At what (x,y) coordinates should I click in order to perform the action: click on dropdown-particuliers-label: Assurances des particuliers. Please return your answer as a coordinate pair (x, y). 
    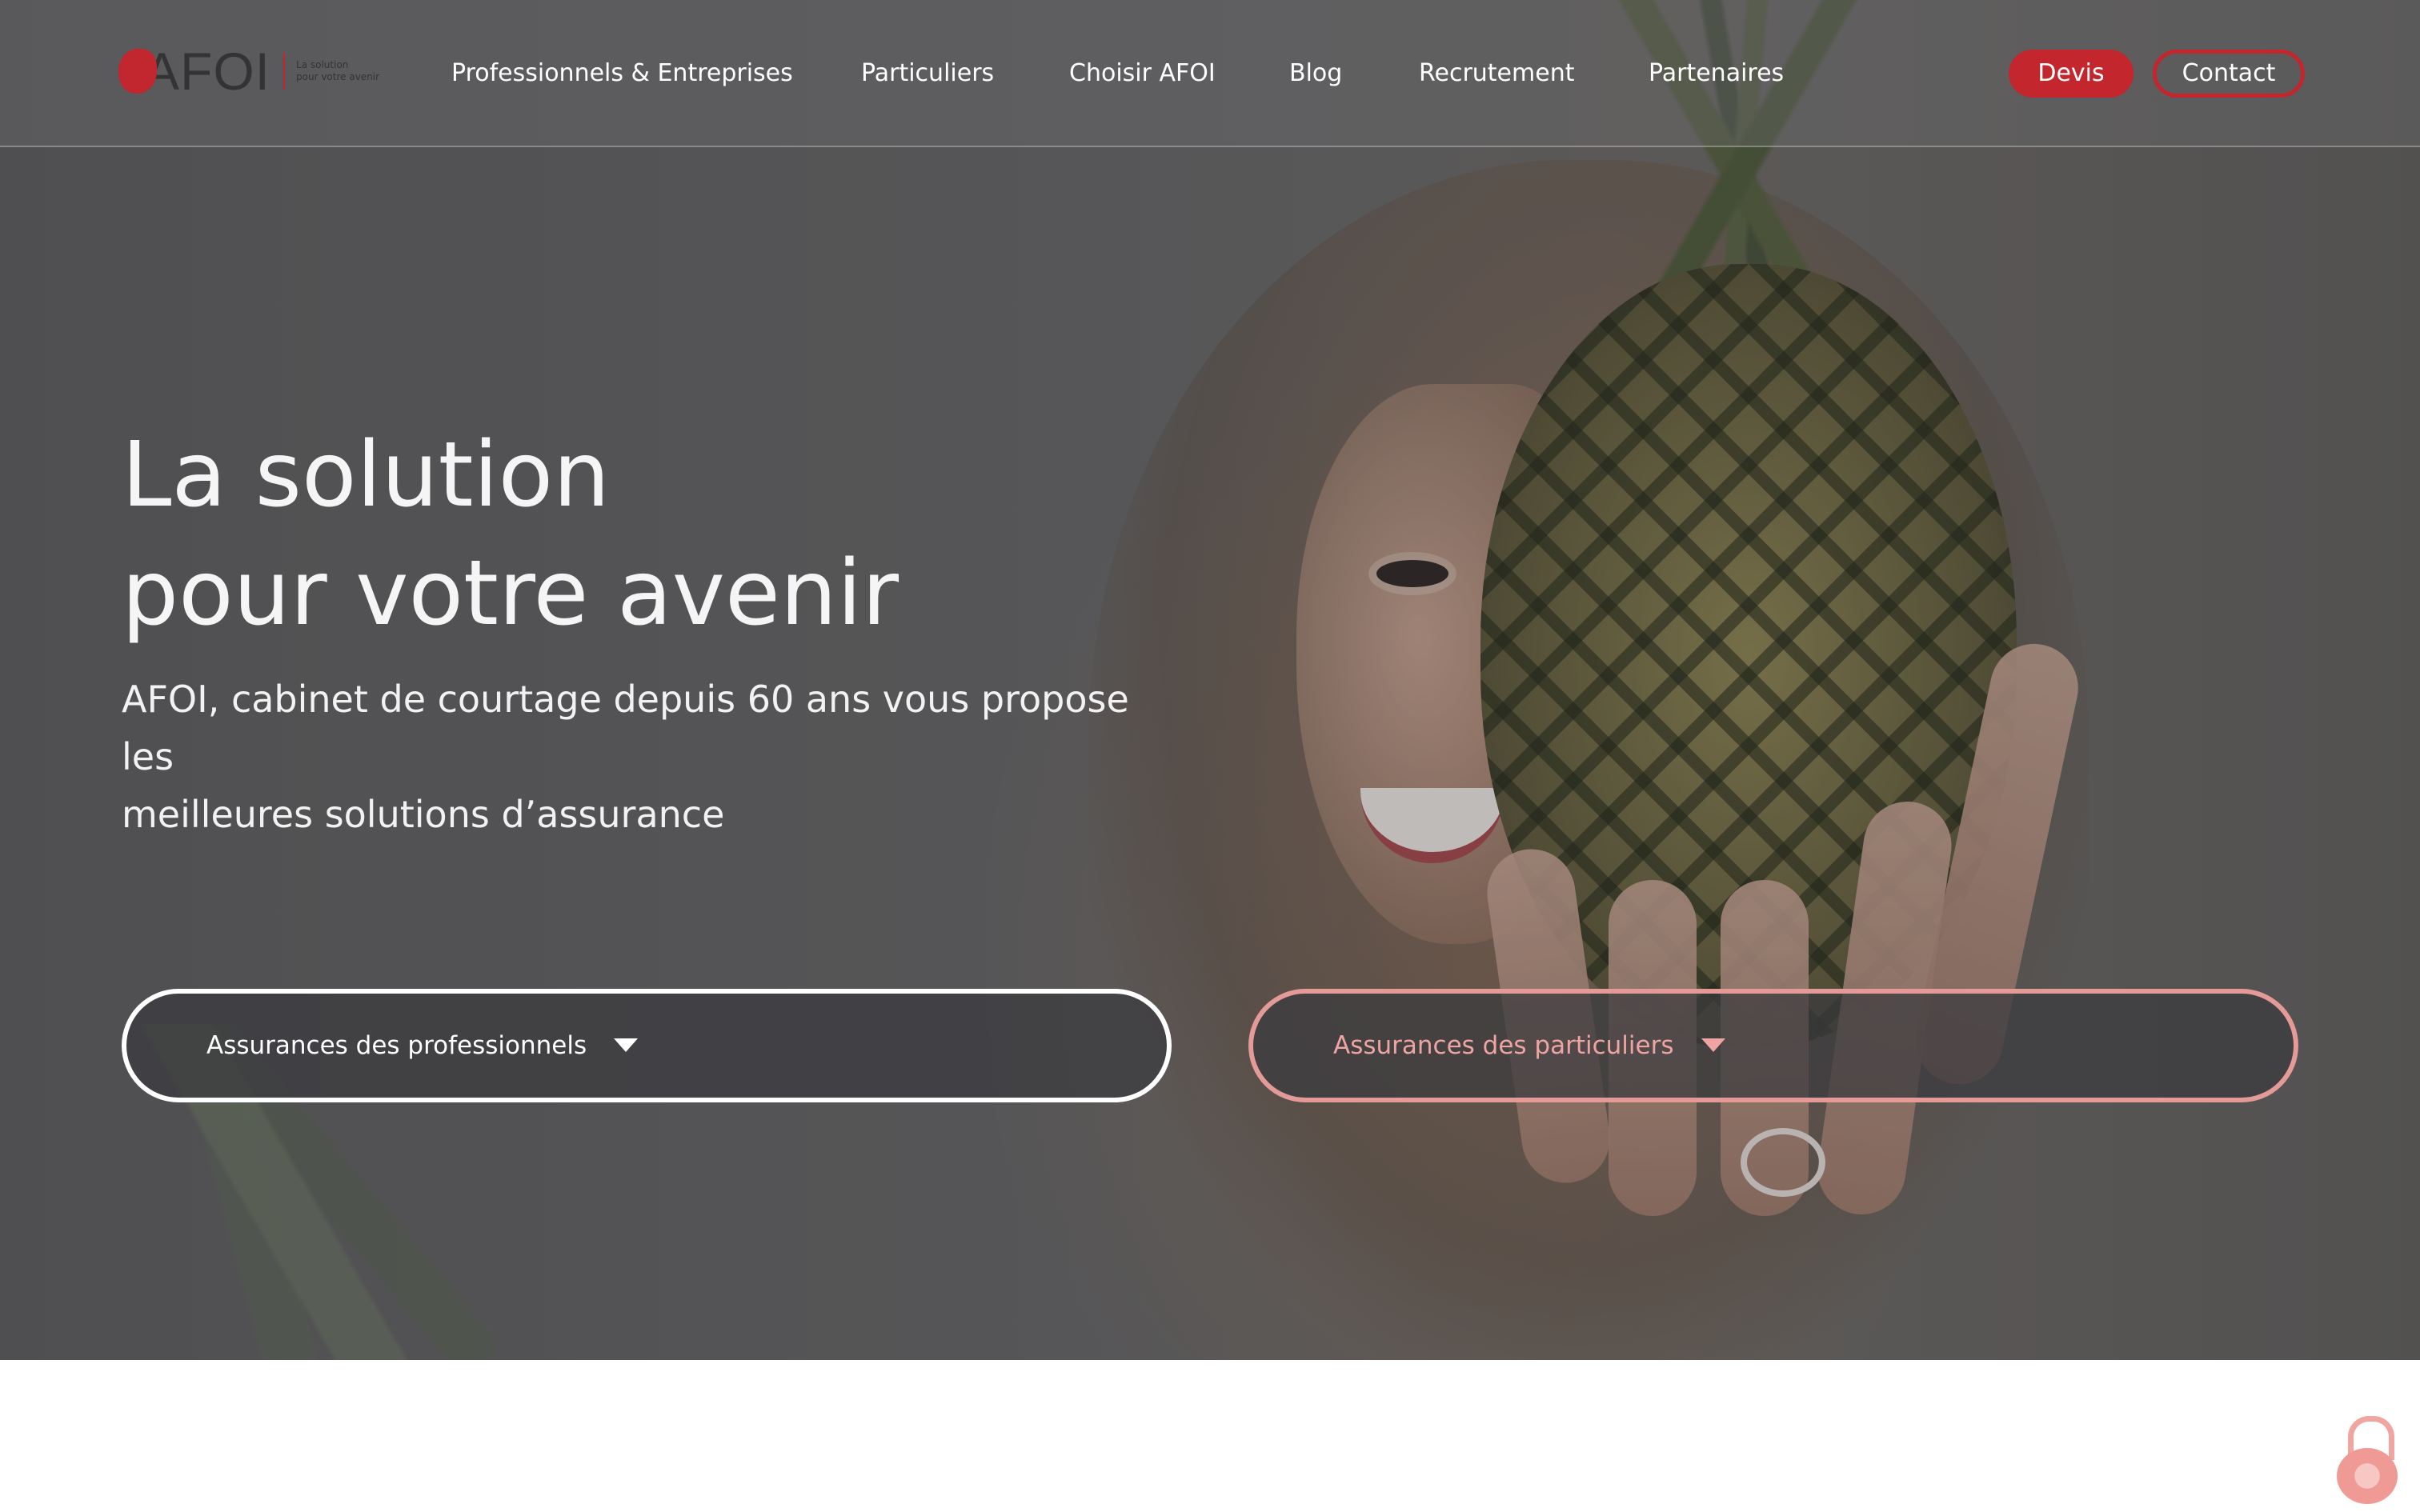
    Looking at the image, I should click on (1529, 1046).